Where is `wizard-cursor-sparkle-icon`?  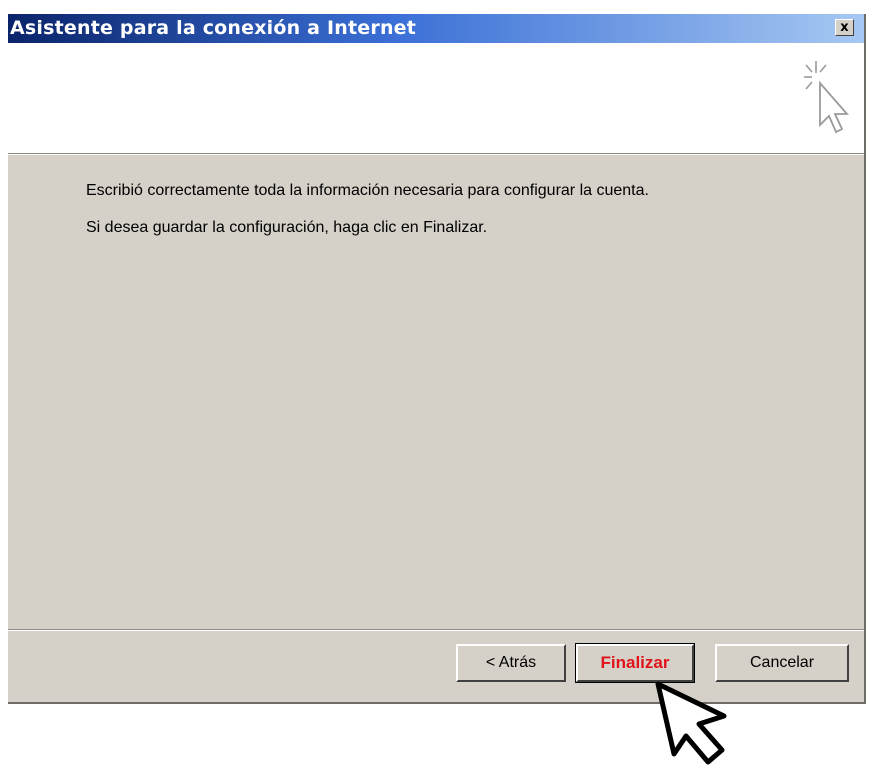 wizard-cursor-sparkle-icon is located at coordinates (826, 97).